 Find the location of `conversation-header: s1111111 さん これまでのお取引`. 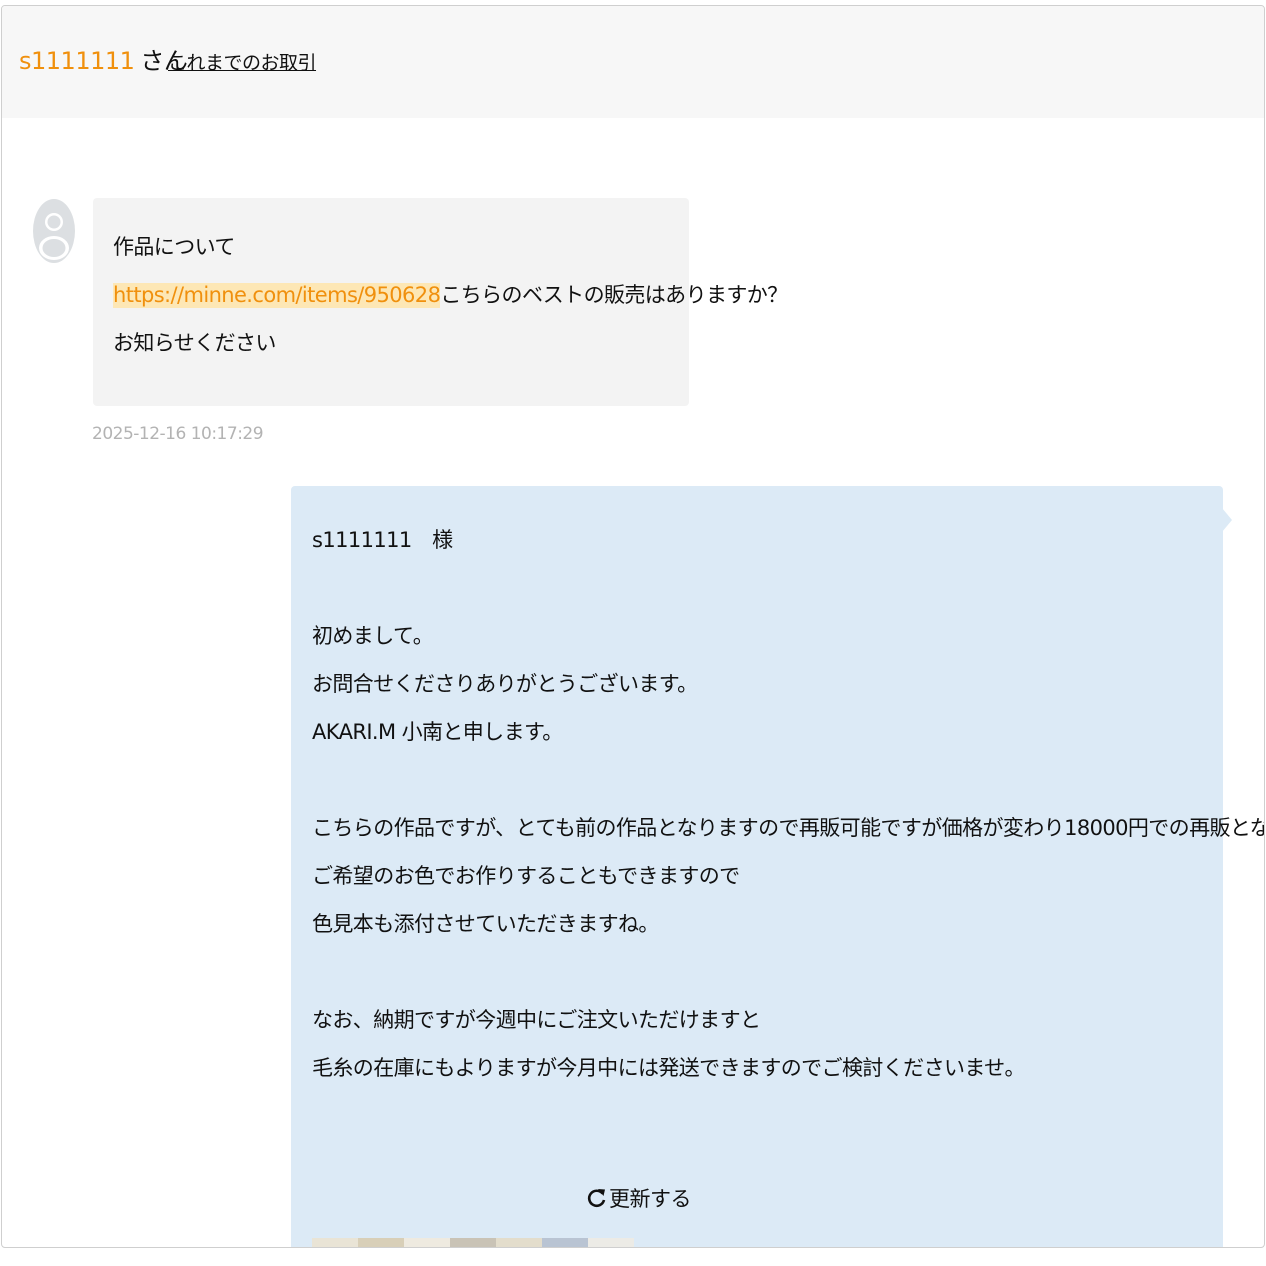

conversation-header: s1111111 さん これまでのお取引 is located at coordinates (633, 62).